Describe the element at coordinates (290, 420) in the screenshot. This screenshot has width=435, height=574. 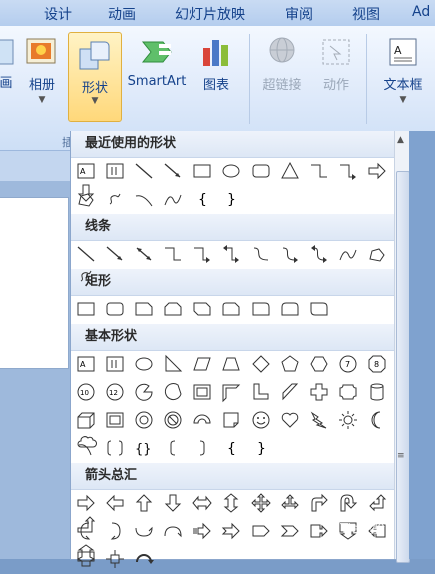
I see `heart-shape` at that location.